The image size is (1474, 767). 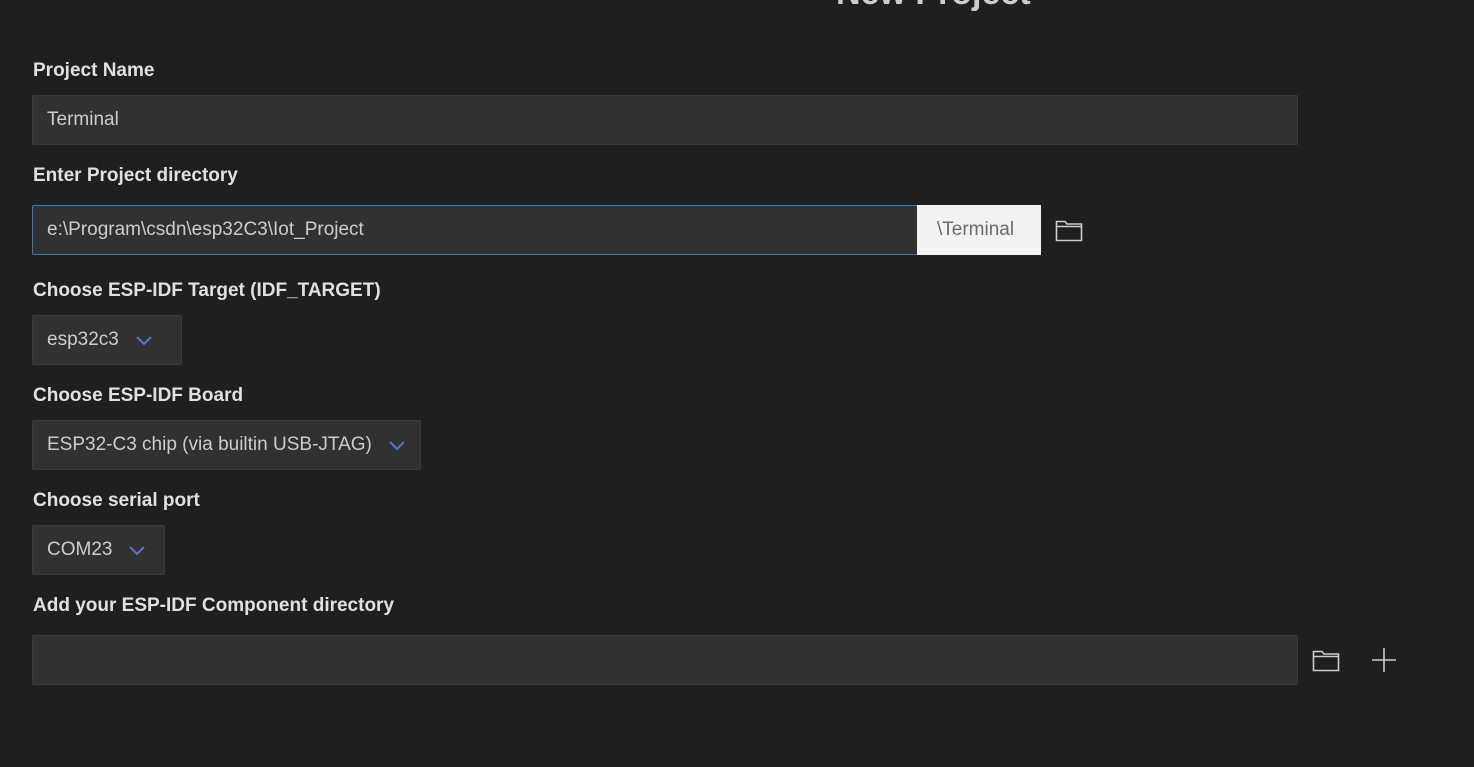 I want to click on idf-board-label: Choose ESP-IDF Board, so click(x=138, y=395).